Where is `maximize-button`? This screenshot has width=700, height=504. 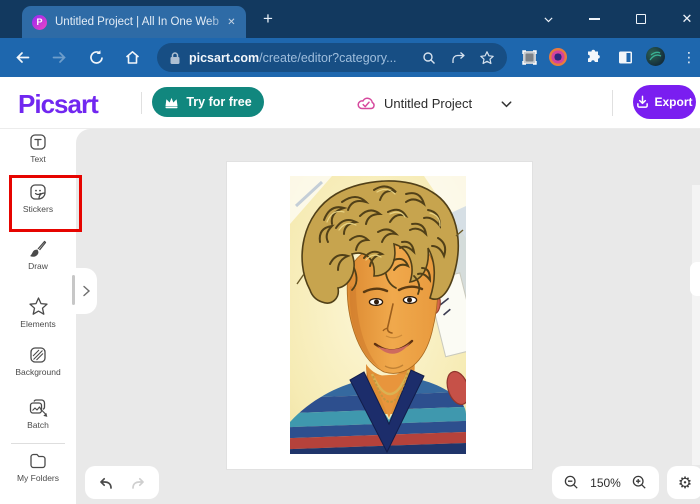
maximize-button is located at coordinates (641, 19).